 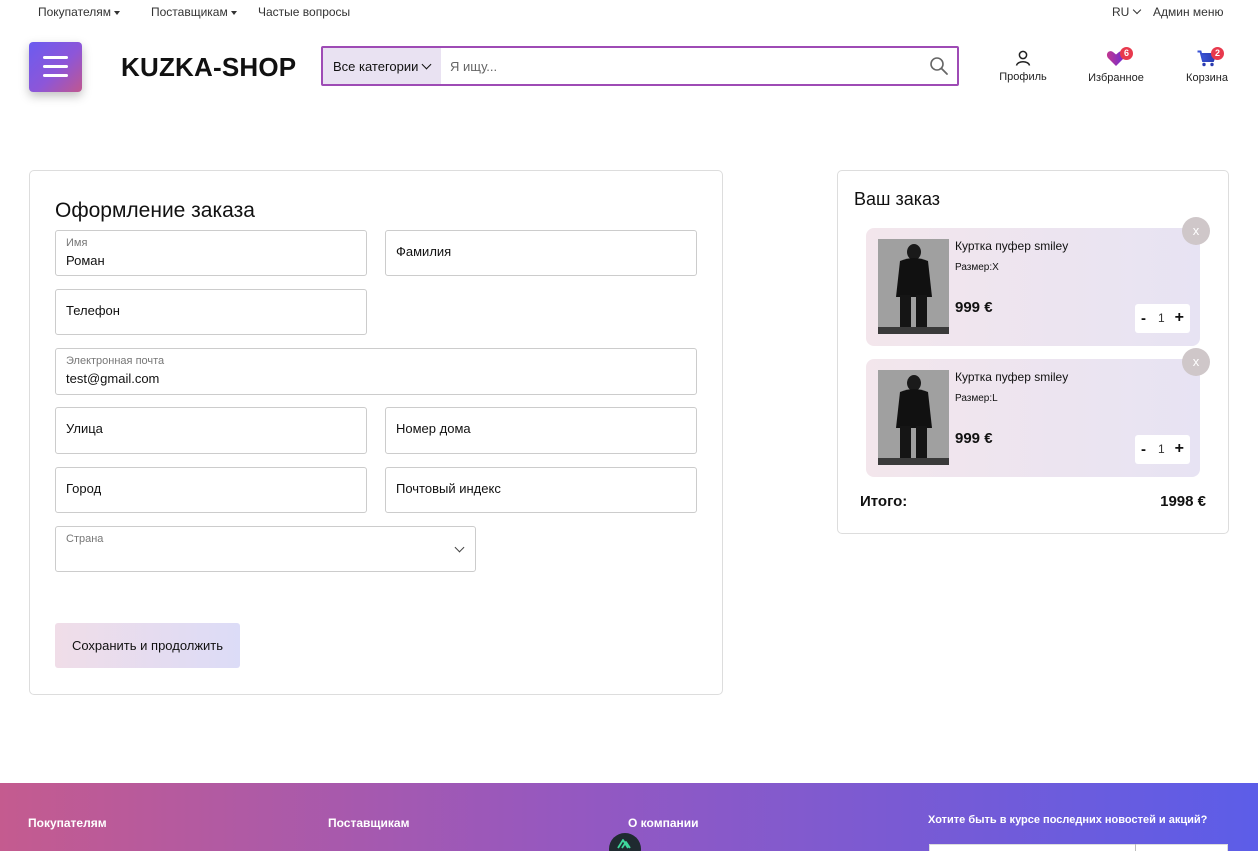 What do you see at coordinates (1033, 418) in the screenshot?
I see `cart-item: Куртка пуфер smiley Размер:L 999 € - 1 +` at bounding box center [1033, 418].